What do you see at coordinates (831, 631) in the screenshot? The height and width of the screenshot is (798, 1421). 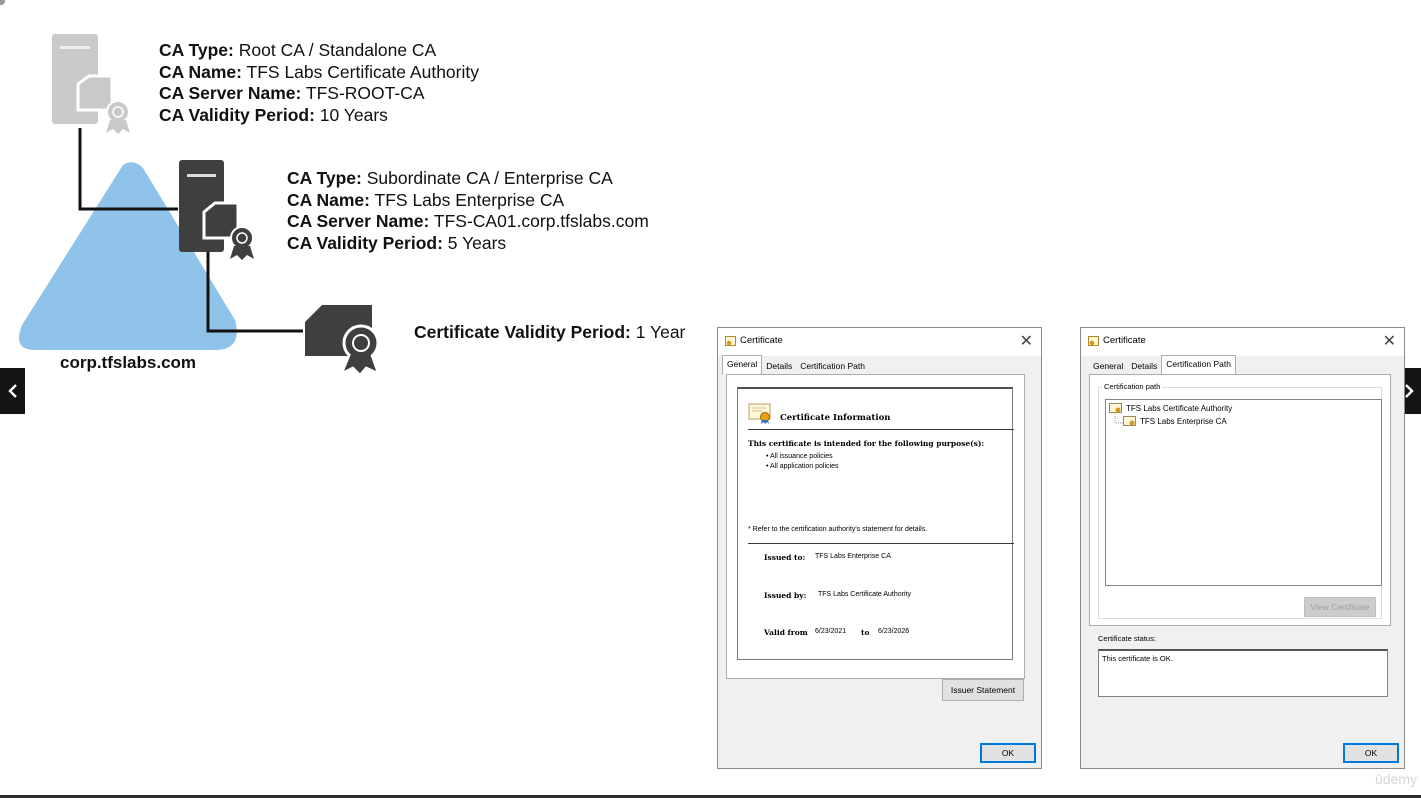 I see `valid-from-value: 6/23/2021` at bounding box center [831, 631].